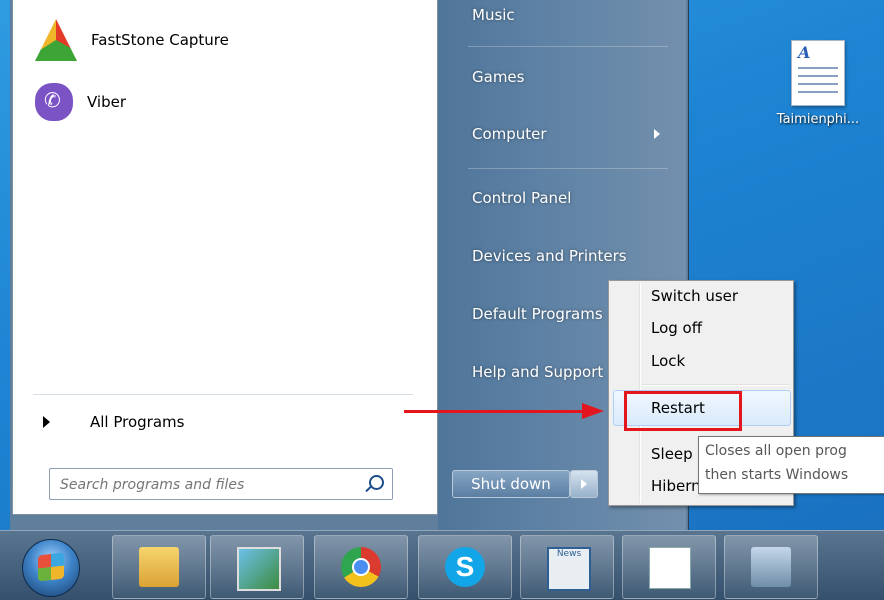 The height and width of the screenshot is (600, 884). Describe the element at coordinates (509, 134) in the screenshot. I see `menu-computer: Computer` at that location.